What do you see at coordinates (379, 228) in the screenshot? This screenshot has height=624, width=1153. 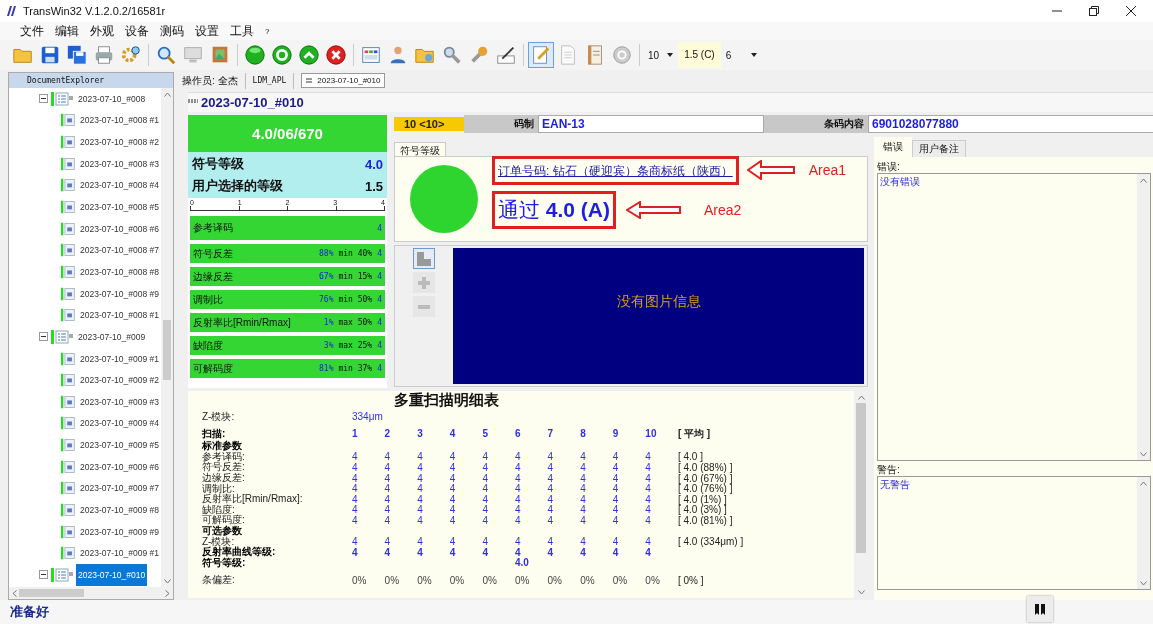 I see `parameter-grade: 4` at bounding box center [379, 228].